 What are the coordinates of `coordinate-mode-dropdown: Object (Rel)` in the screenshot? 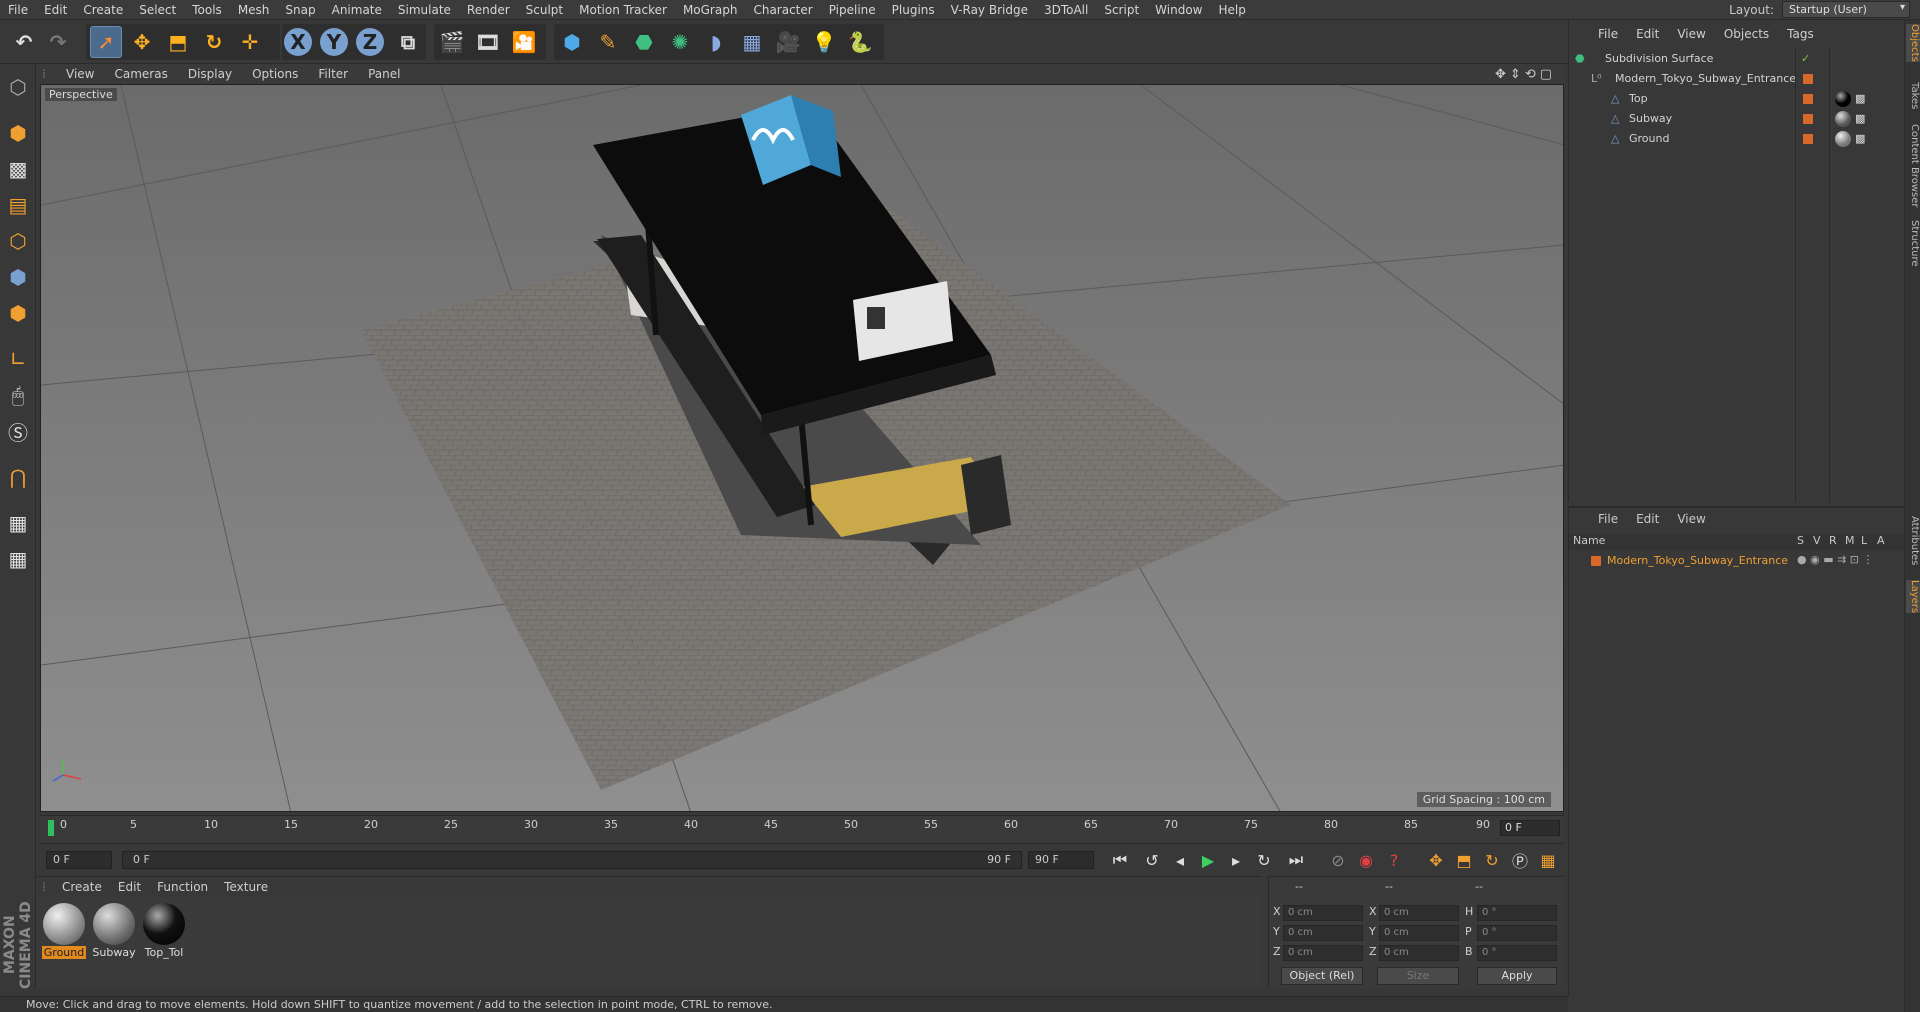 It's located at (1322, 976).